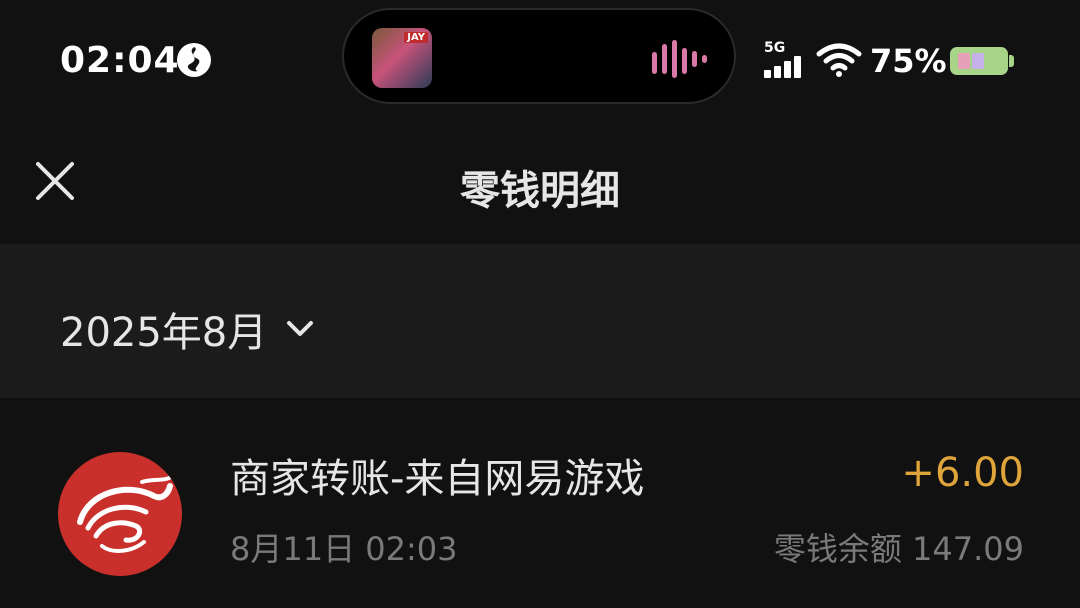  What do you see at coordinates (982, 61) in the screenshot?
I see `battery-icon` at bounding box center [982, 61].